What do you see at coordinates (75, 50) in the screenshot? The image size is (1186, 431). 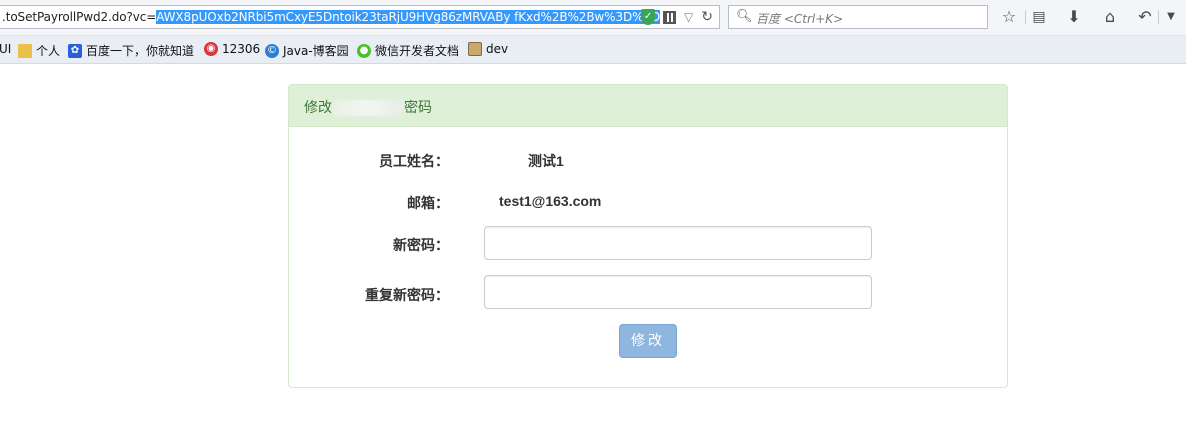 I see `baidu-icon: ✿` at bounding box center [75, 50].